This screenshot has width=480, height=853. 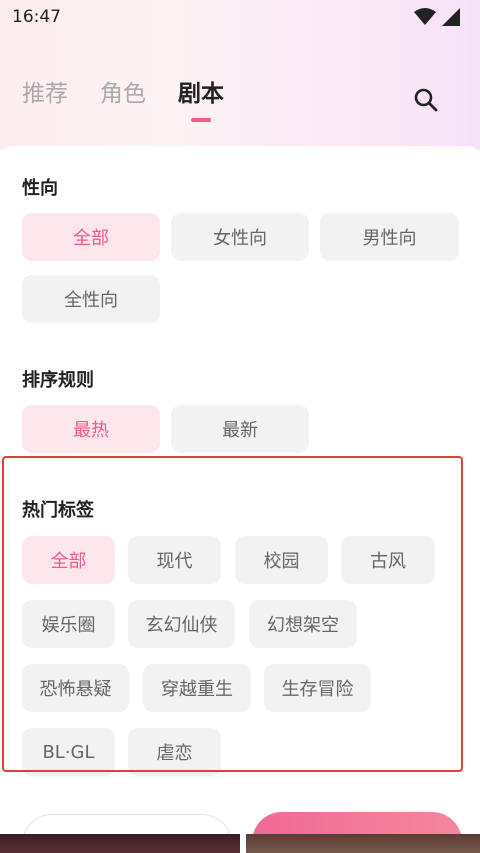 What do you see at coordinates (68, 624) in the screenshot?
I see `tag-chip: 娱乐圈` at bounding box center [68, 624].